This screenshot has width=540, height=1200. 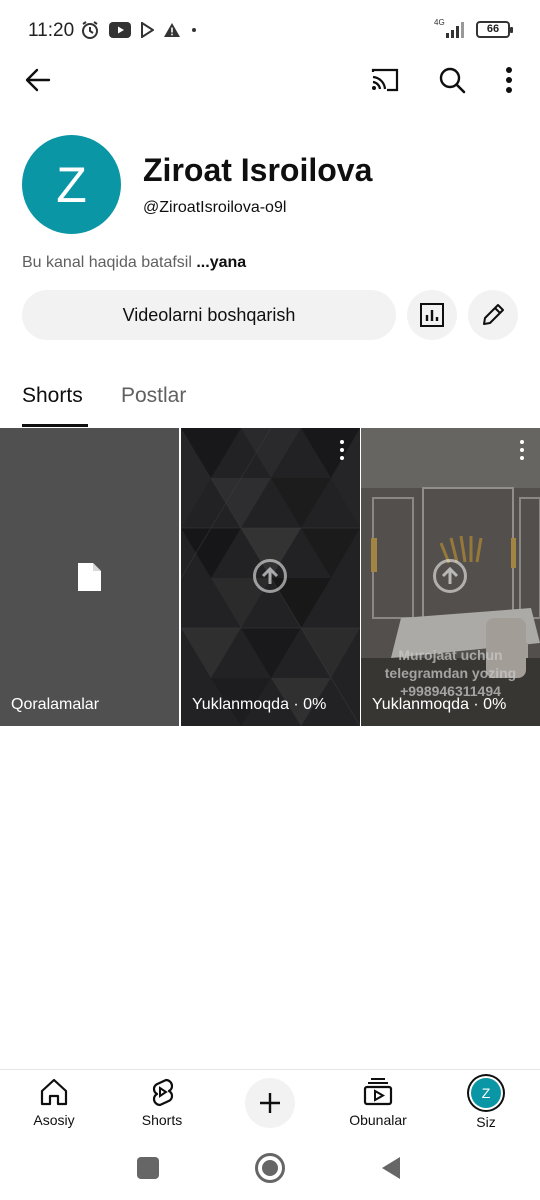 I want to click on tab-posts: Postlar, so click(x=153, y=396).